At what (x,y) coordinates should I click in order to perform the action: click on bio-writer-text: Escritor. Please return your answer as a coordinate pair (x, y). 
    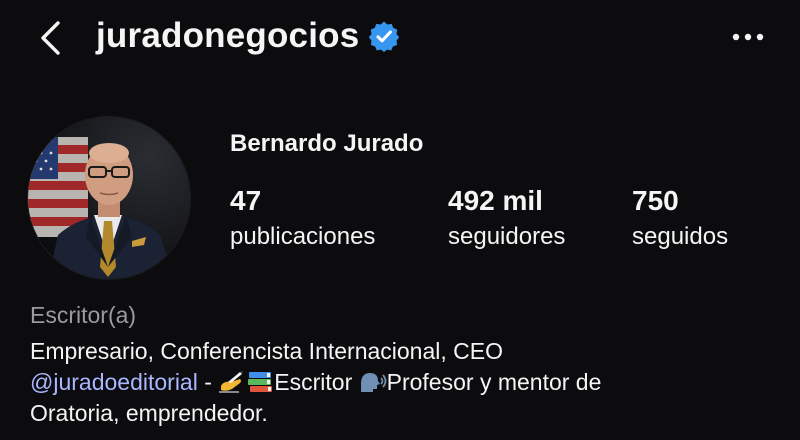
    Looking at the image, I should click on (316, 382).